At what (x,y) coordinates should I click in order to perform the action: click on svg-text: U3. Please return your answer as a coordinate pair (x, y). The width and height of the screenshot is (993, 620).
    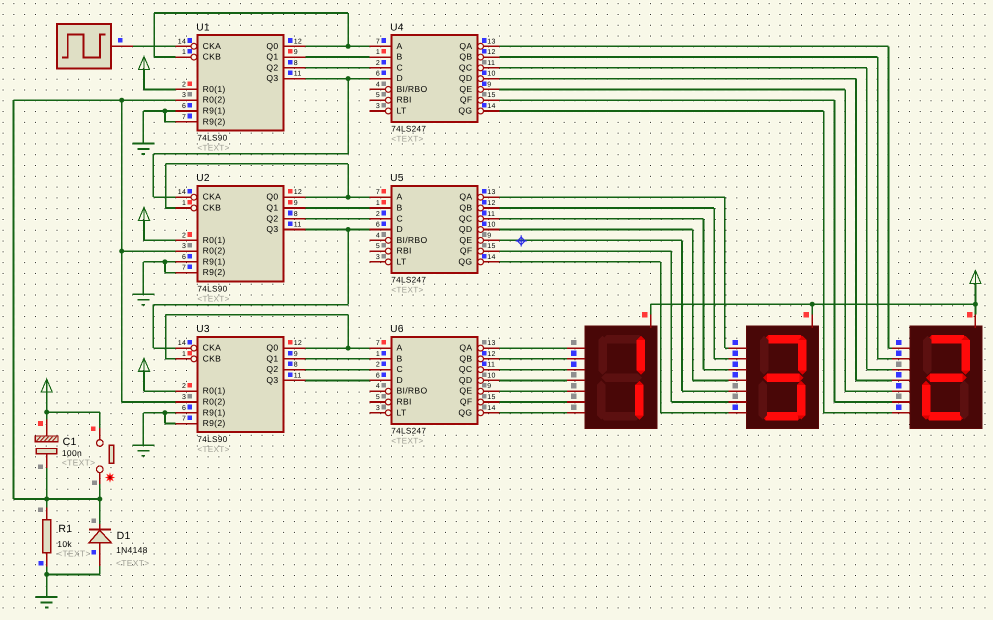
    Looking at the image, I should click on (203, 329).